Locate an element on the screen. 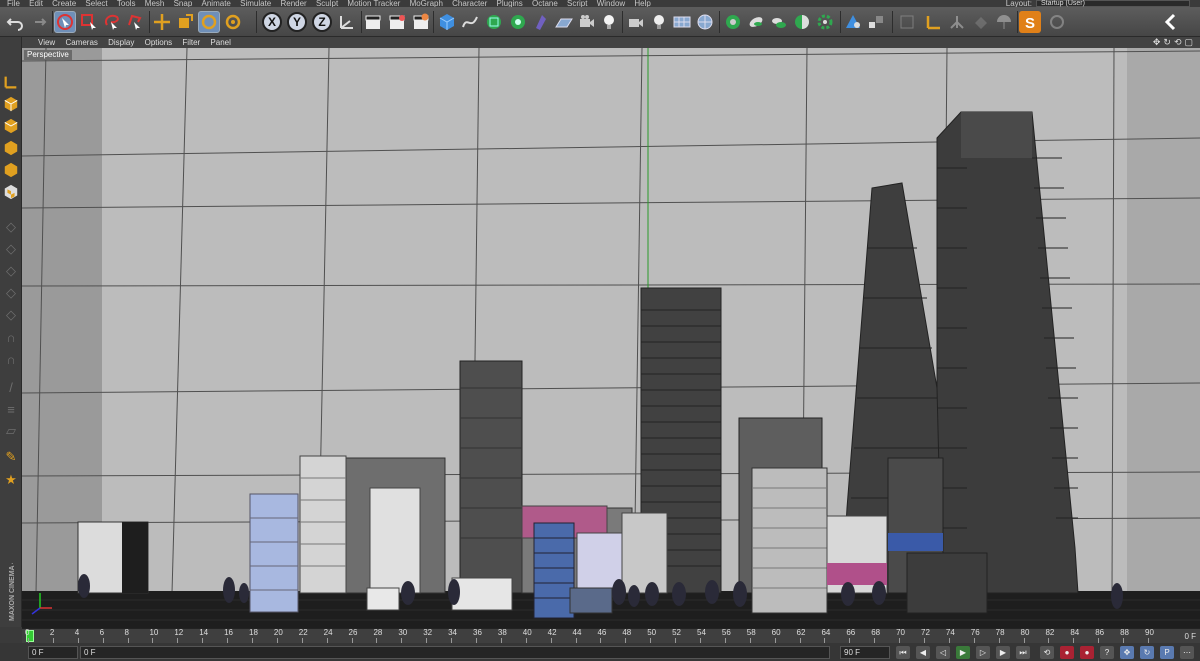 This screenshot has width=1200, height=661. menu-octane: Octane is located at coordinates (545, 3).